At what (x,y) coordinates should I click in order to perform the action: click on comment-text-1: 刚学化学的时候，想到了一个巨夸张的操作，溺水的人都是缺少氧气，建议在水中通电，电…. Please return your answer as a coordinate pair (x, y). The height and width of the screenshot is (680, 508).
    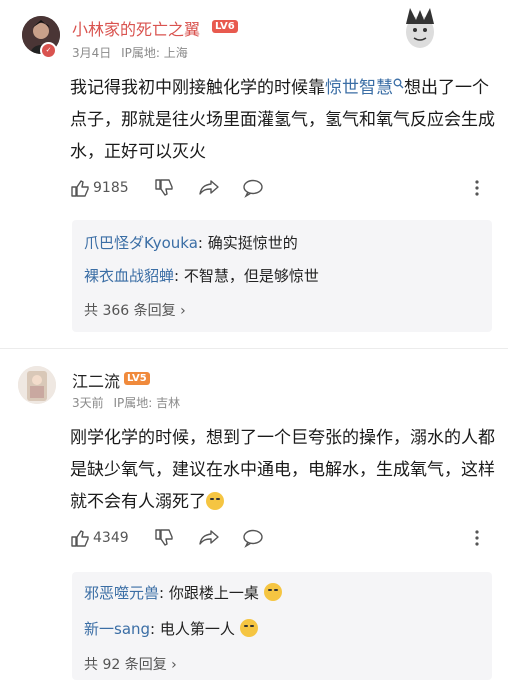
    Looking at the image, I should click on (282, 470).